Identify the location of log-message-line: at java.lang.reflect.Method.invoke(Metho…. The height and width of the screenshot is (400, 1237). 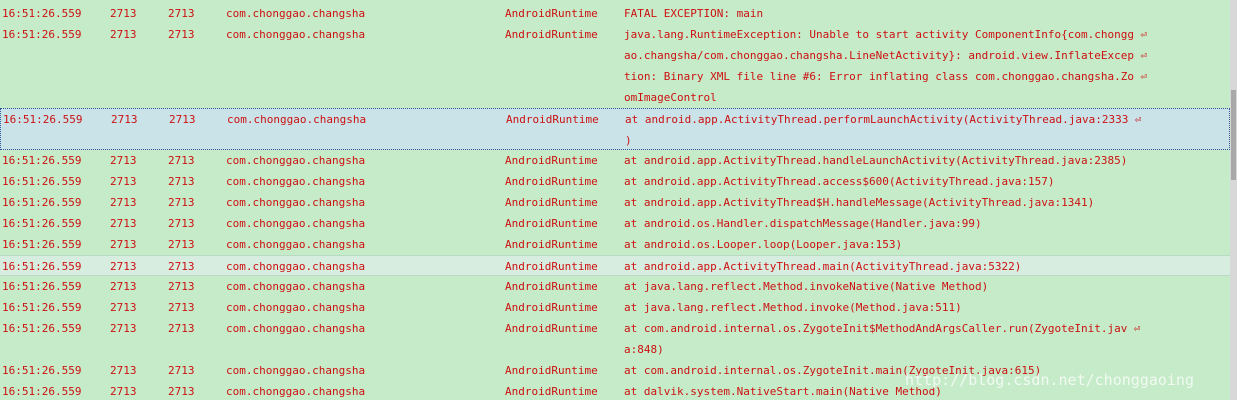
(793, 307).